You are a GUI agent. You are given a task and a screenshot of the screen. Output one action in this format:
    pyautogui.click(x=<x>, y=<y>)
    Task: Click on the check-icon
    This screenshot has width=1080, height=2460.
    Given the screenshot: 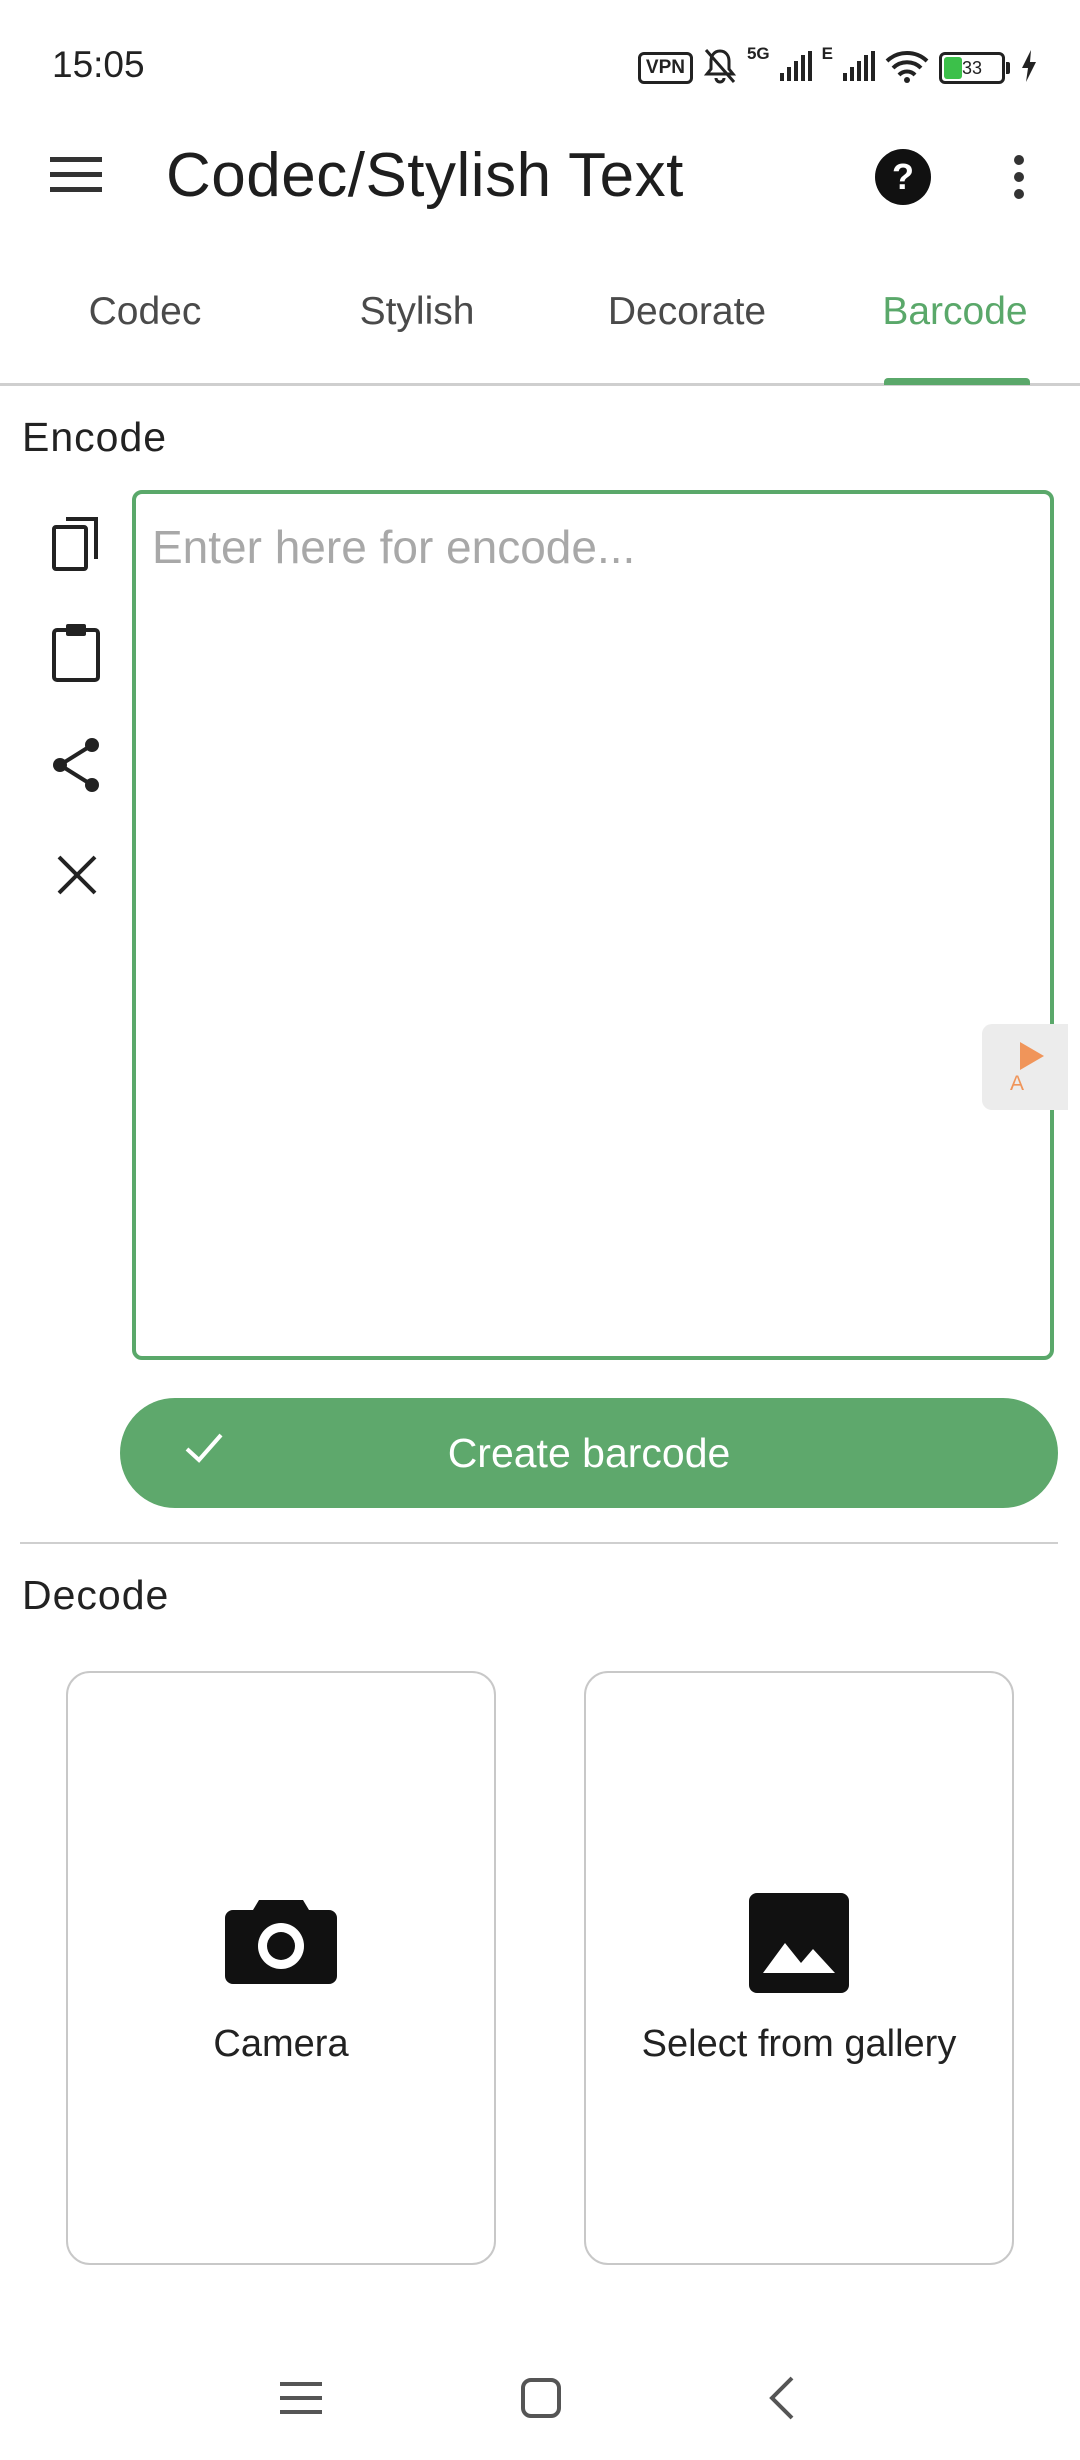 What is the action you would take?
    pyautogui.click(x=204, y=1451)
    